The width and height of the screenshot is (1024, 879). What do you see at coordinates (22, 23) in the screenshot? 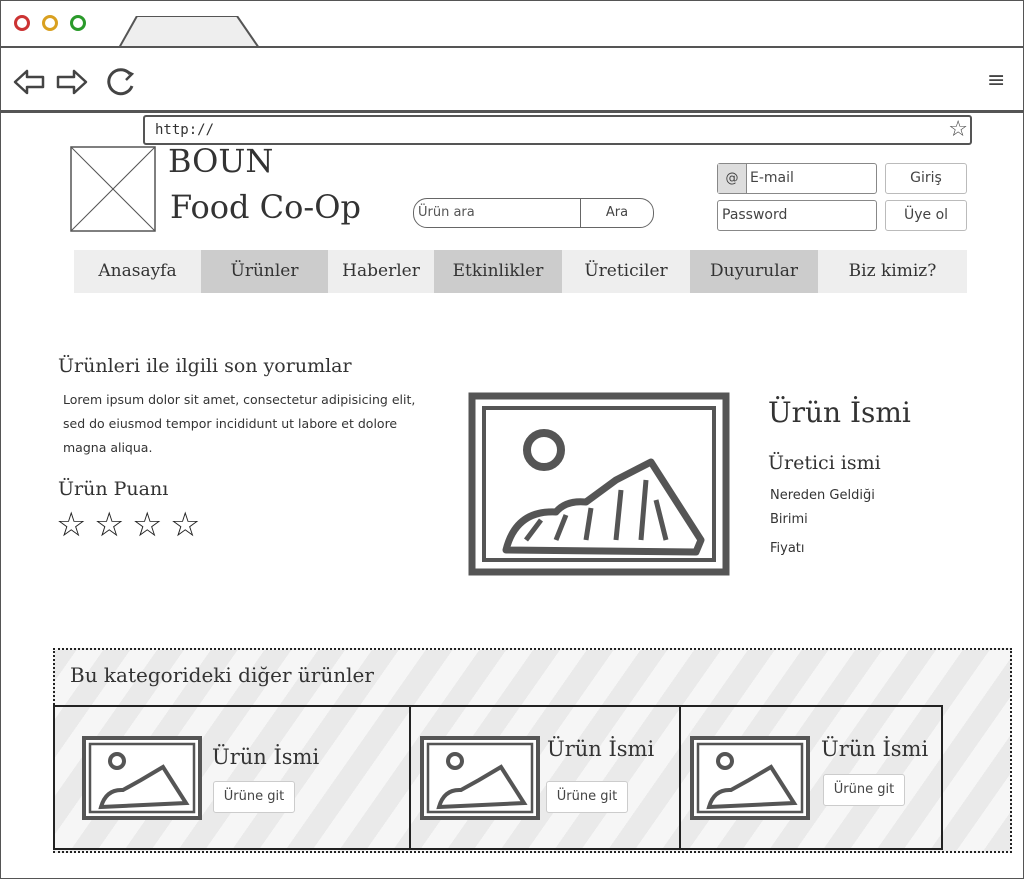
I see `close-window-dot` at bounding box center [22, 23].